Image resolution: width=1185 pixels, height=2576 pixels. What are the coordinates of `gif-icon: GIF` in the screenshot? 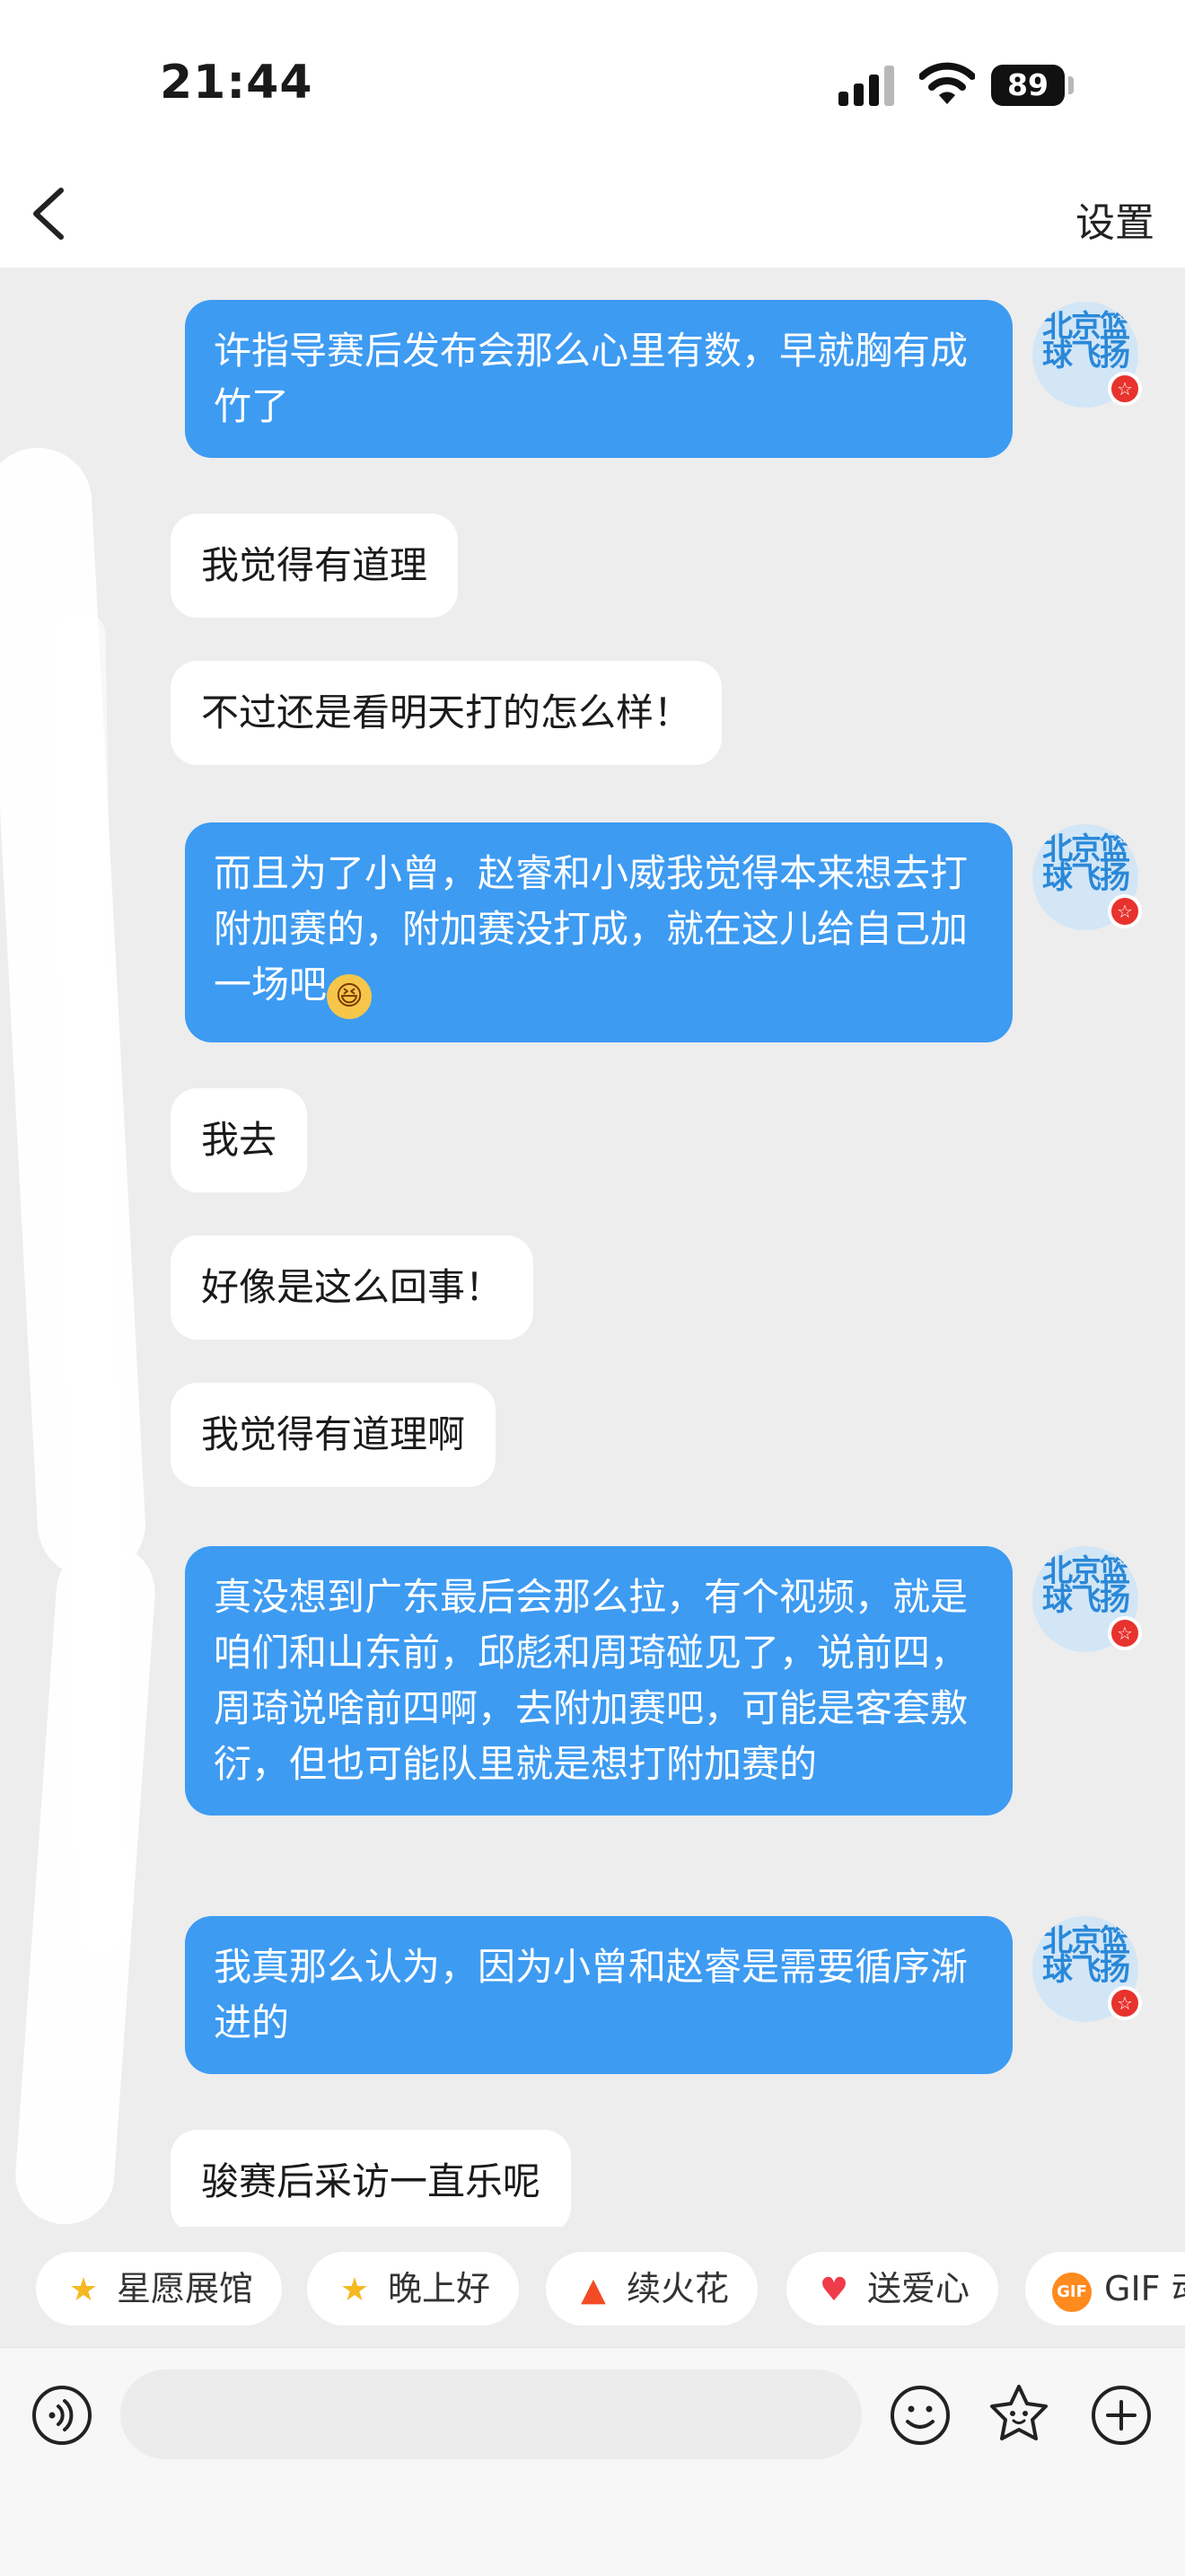 It's located at (1072, 2292).